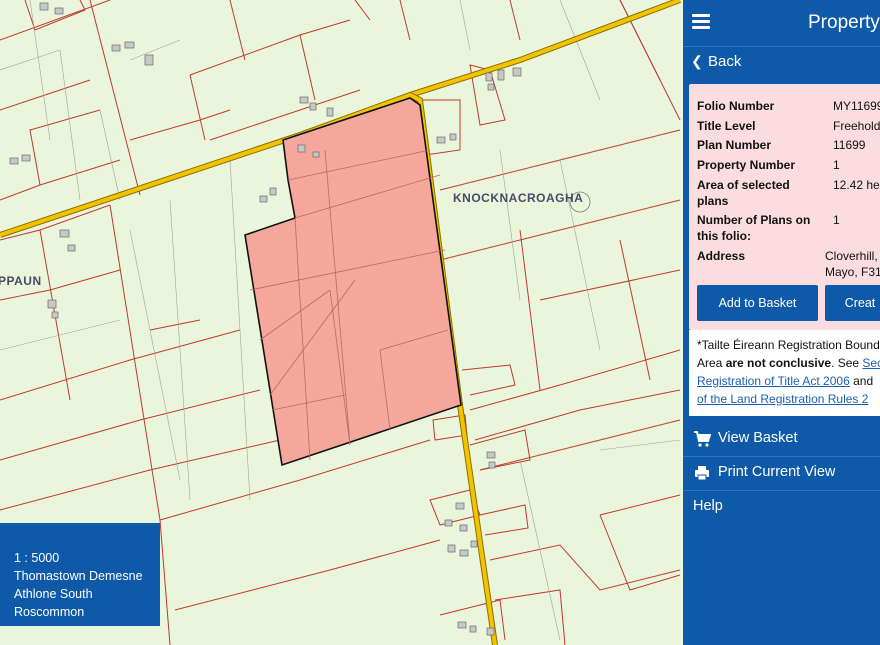  I want to click on title-level-value: Freehold, so click(856, 126).